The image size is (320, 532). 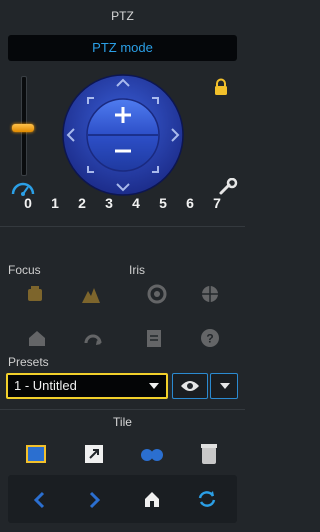 I want to click on flip-icon, so click(x=93, y=338).